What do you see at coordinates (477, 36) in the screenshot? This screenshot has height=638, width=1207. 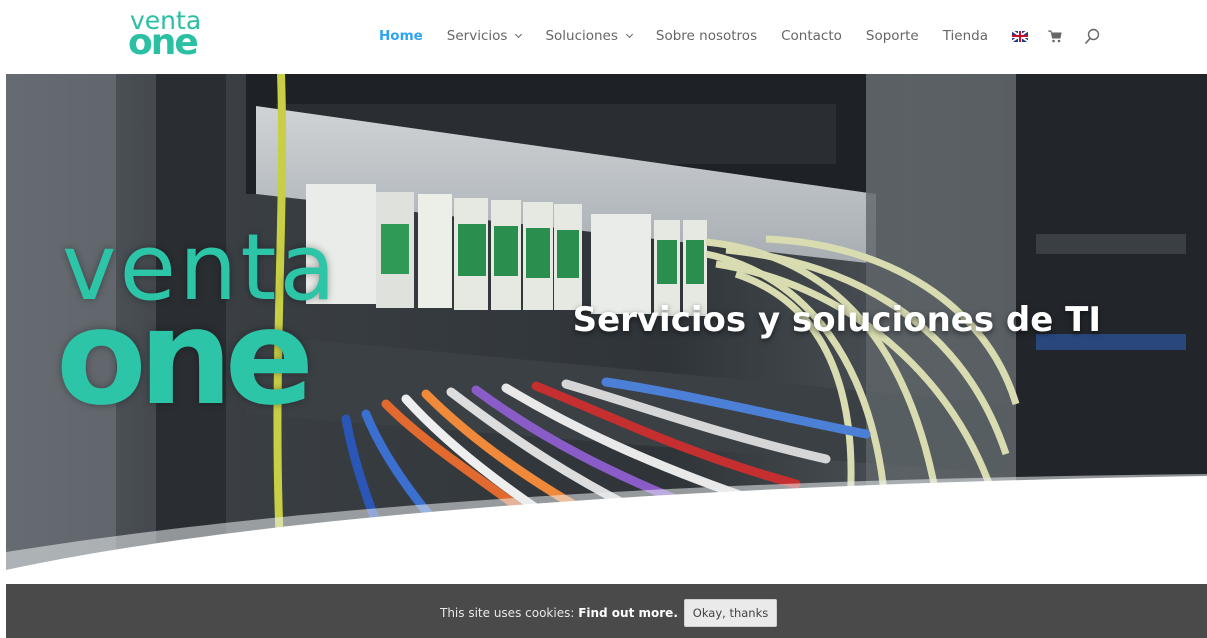 I see `nav-label-servicios: Servicios` at bounding box center [477, 36].